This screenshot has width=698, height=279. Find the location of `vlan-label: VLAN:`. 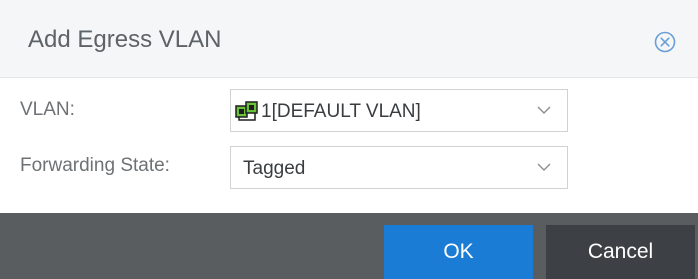

vlan-label: VLAN: is located at coordinates (47, 109).